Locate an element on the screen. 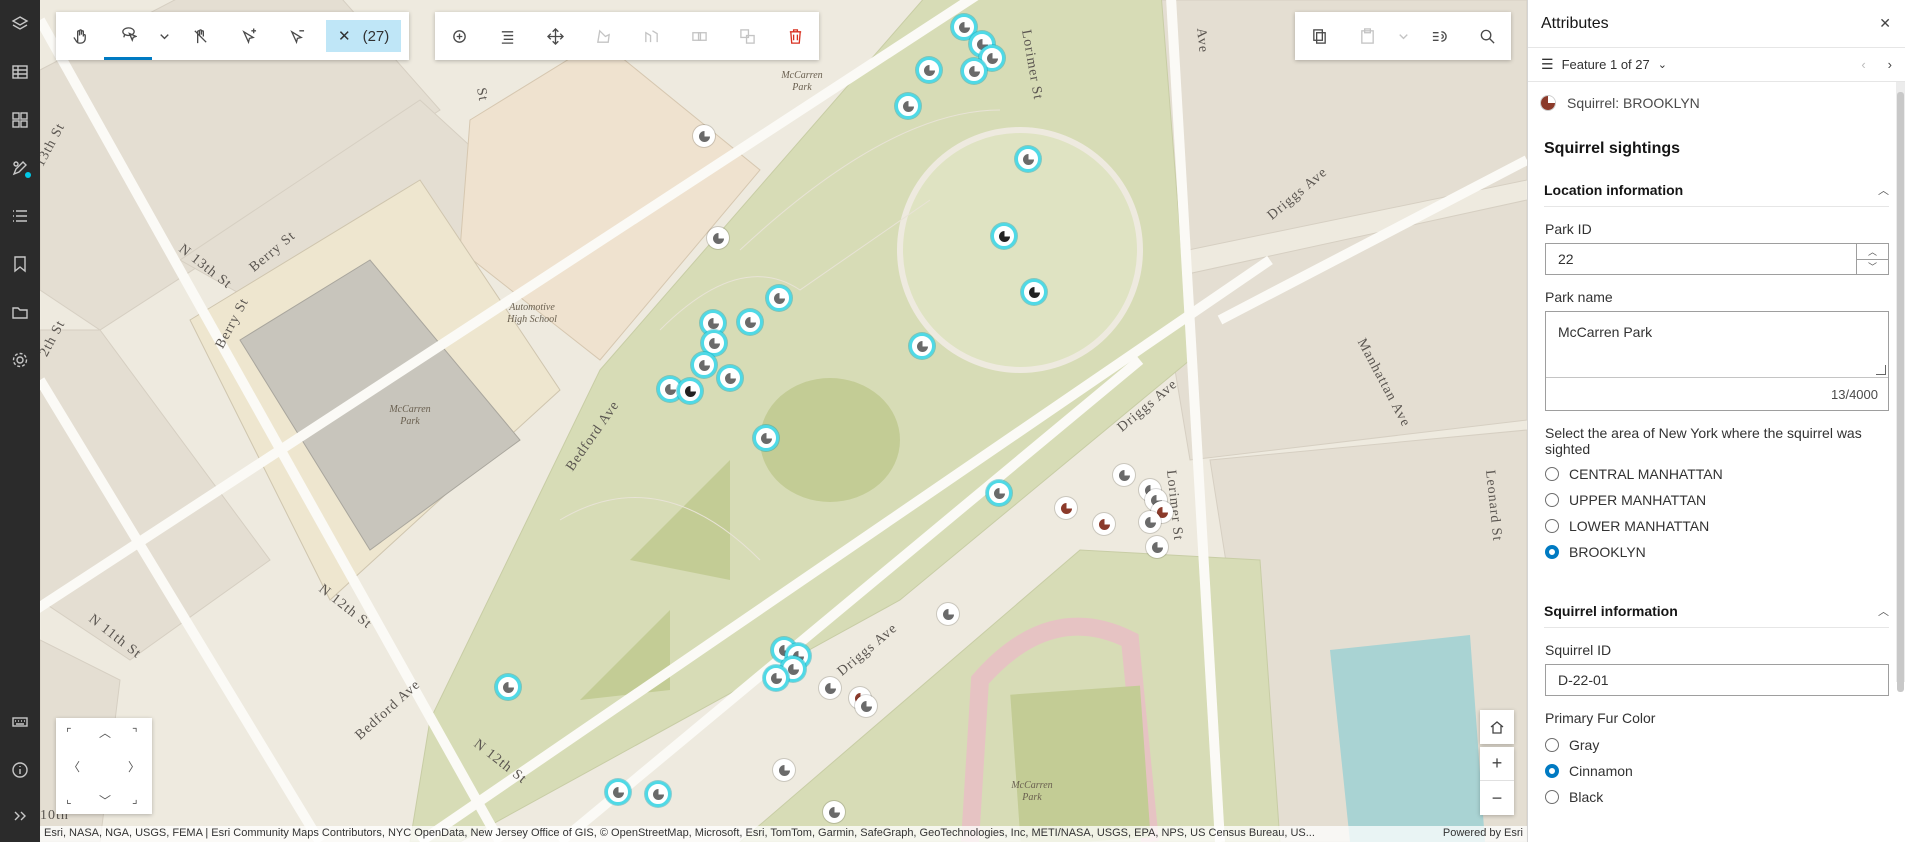  paste-icon is located at coordinates (1367, 36).